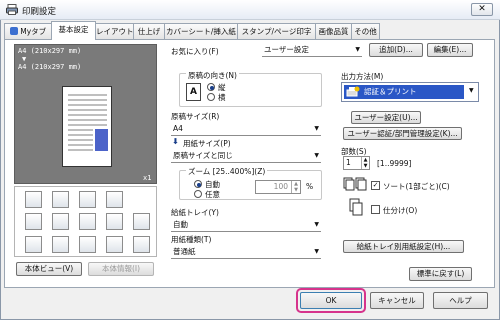 The image size is (500, 320). What do you see at coordinates (227, 171) in the screenshot?
I see `zoom-label: ズーム [25..400%](Z)` at bounding box center [227, 171].